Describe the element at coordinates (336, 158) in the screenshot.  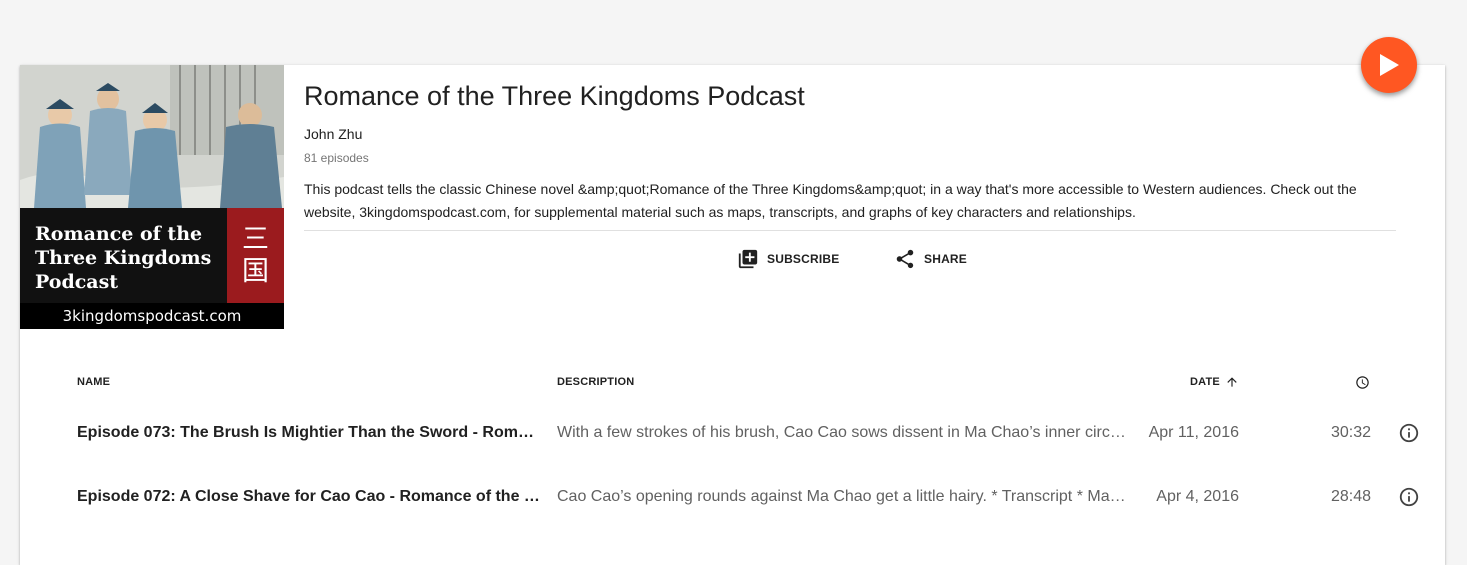
I see `episode-count: 81 episodes` at that location.